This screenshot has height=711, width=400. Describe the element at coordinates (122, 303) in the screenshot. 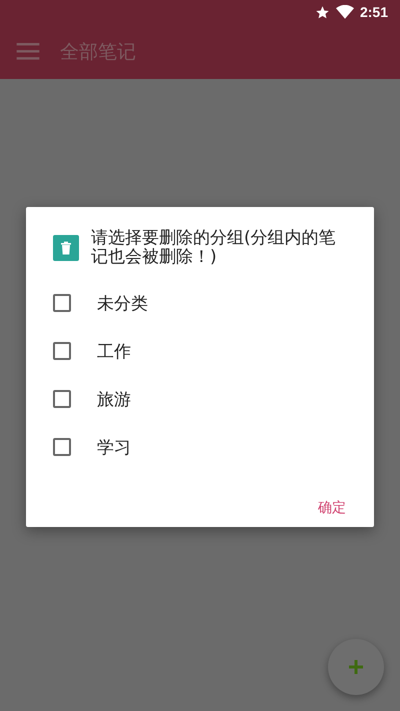

I see `option-label: 未分类` at that location.